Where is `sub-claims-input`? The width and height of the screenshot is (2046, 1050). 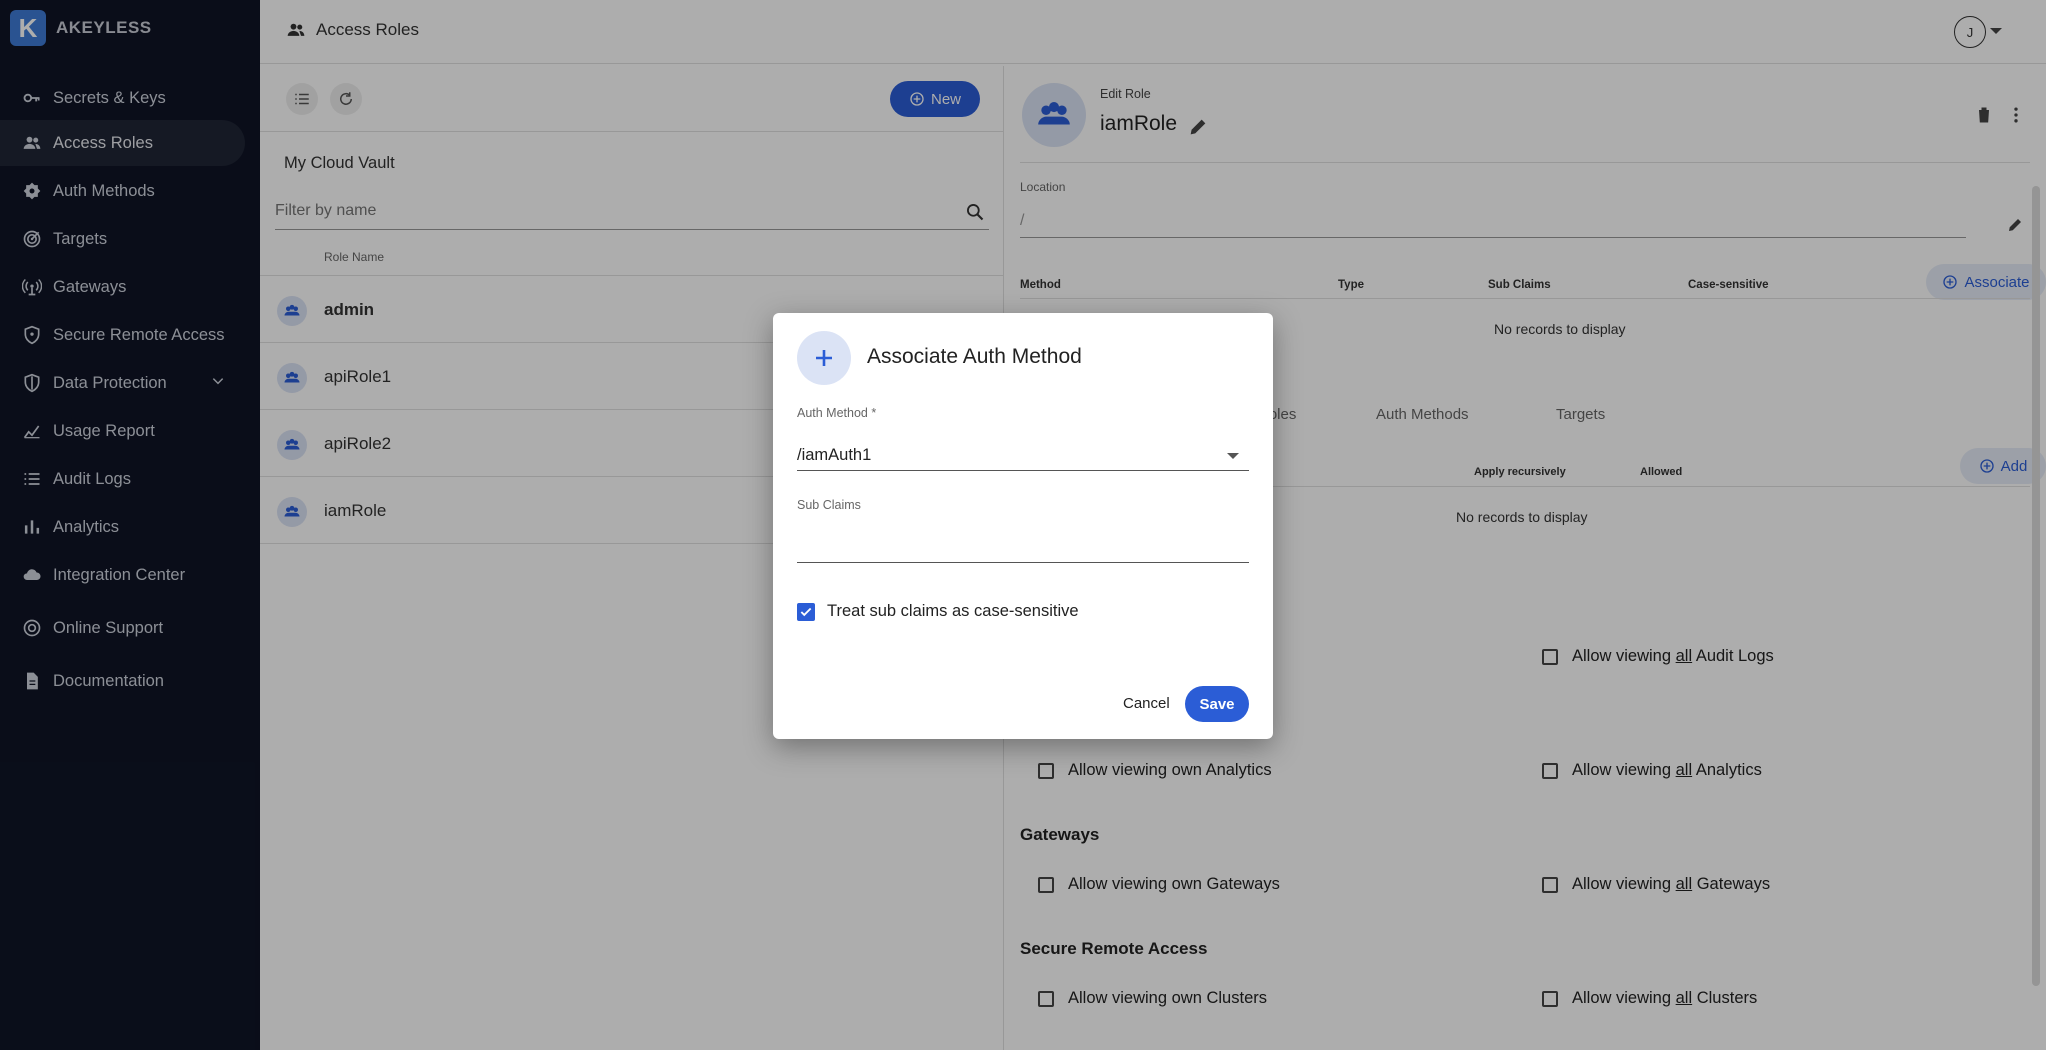 sub-claims-input is located at coordinates (1023, 538).